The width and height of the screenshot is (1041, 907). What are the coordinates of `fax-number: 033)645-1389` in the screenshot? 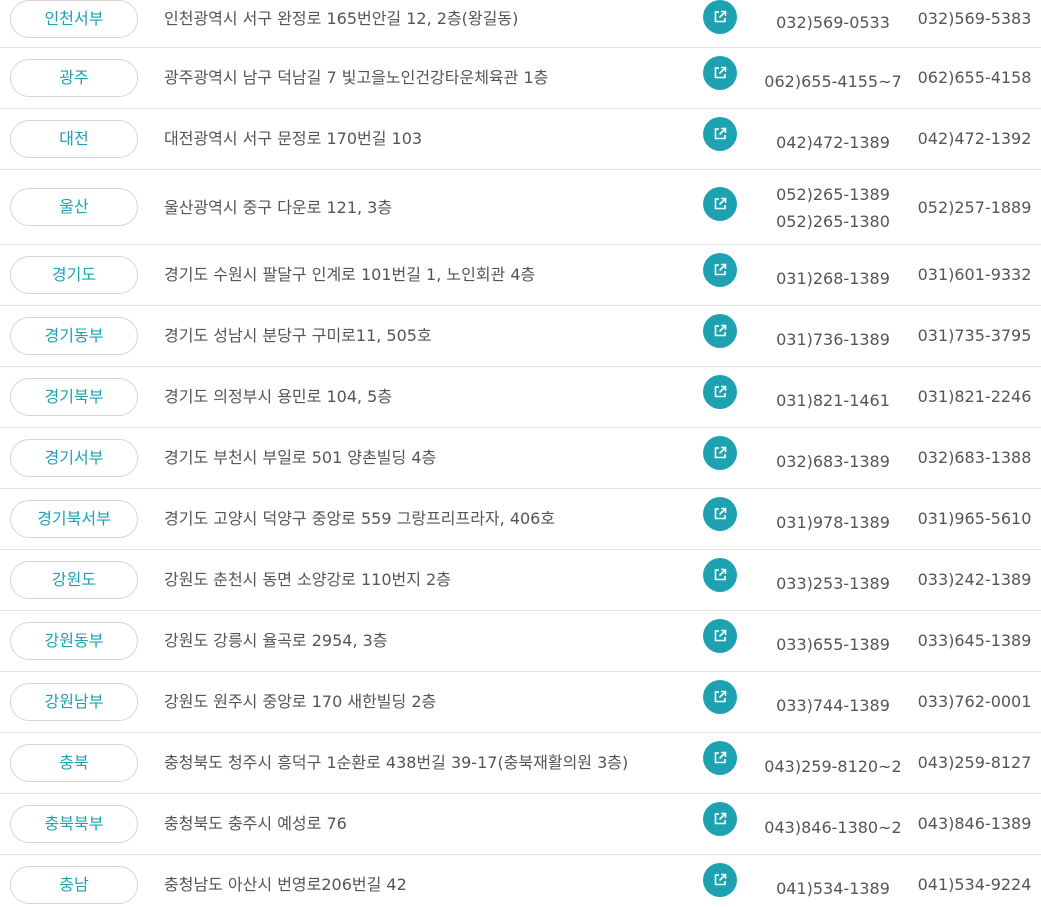 It's located at (974, 640).